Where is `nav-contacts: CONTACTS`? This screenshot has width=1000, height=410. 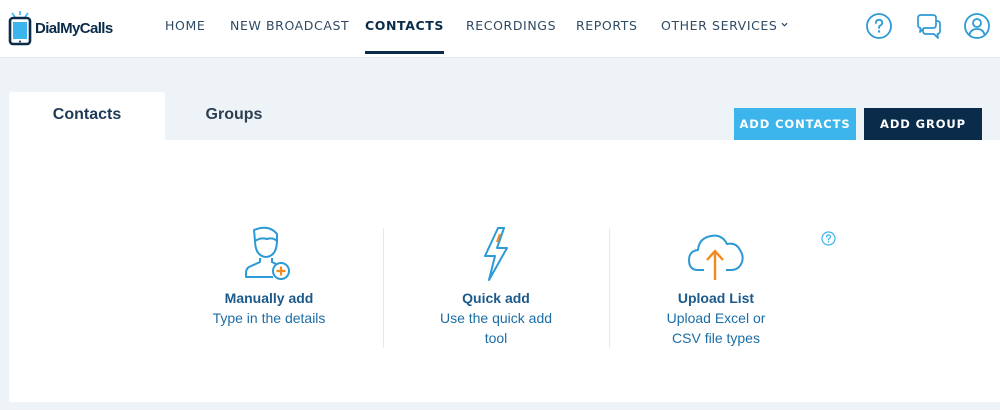
nav-contacts: CONTACTS is located at coordinates (404, 27).